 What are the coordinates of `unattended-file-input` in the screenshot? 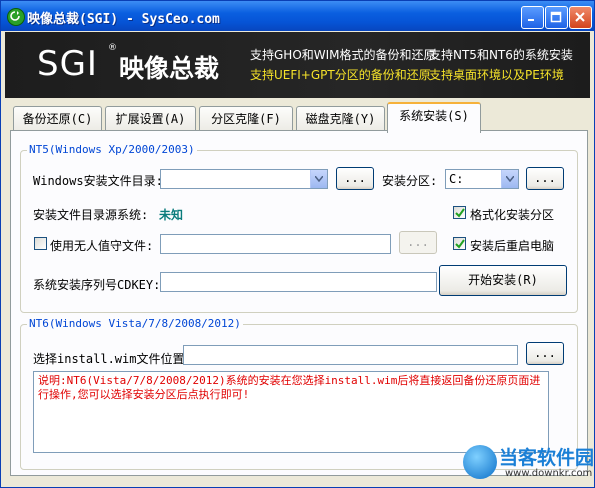 It's located at (275, 244).